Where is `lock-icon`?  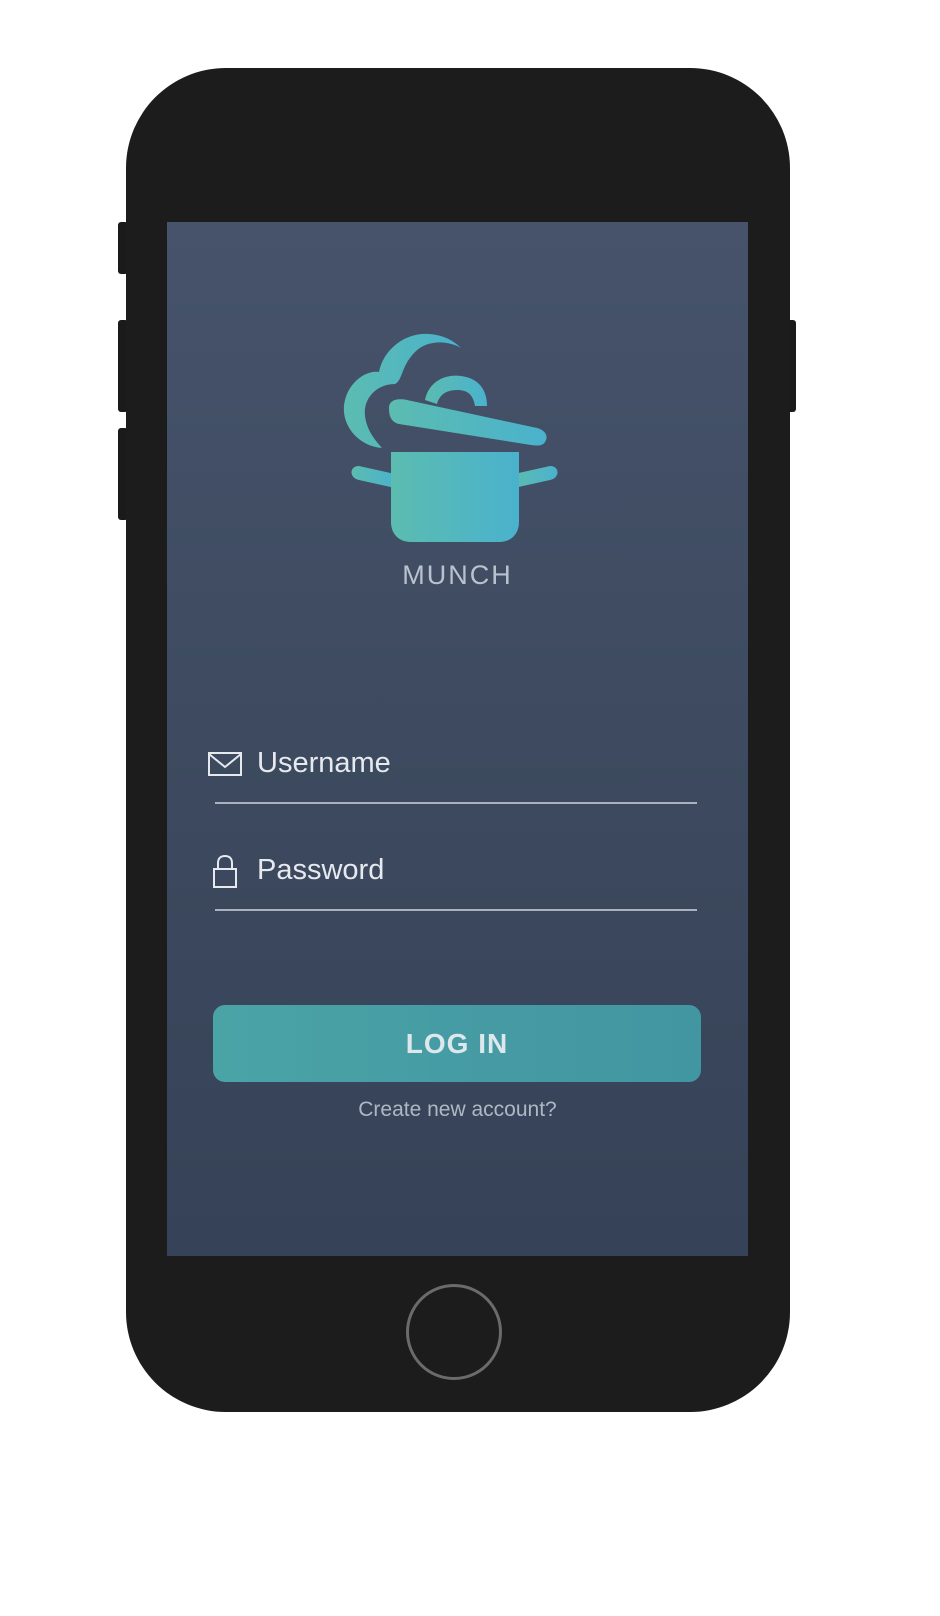 lock-icon is located at coordinates (225, 871).